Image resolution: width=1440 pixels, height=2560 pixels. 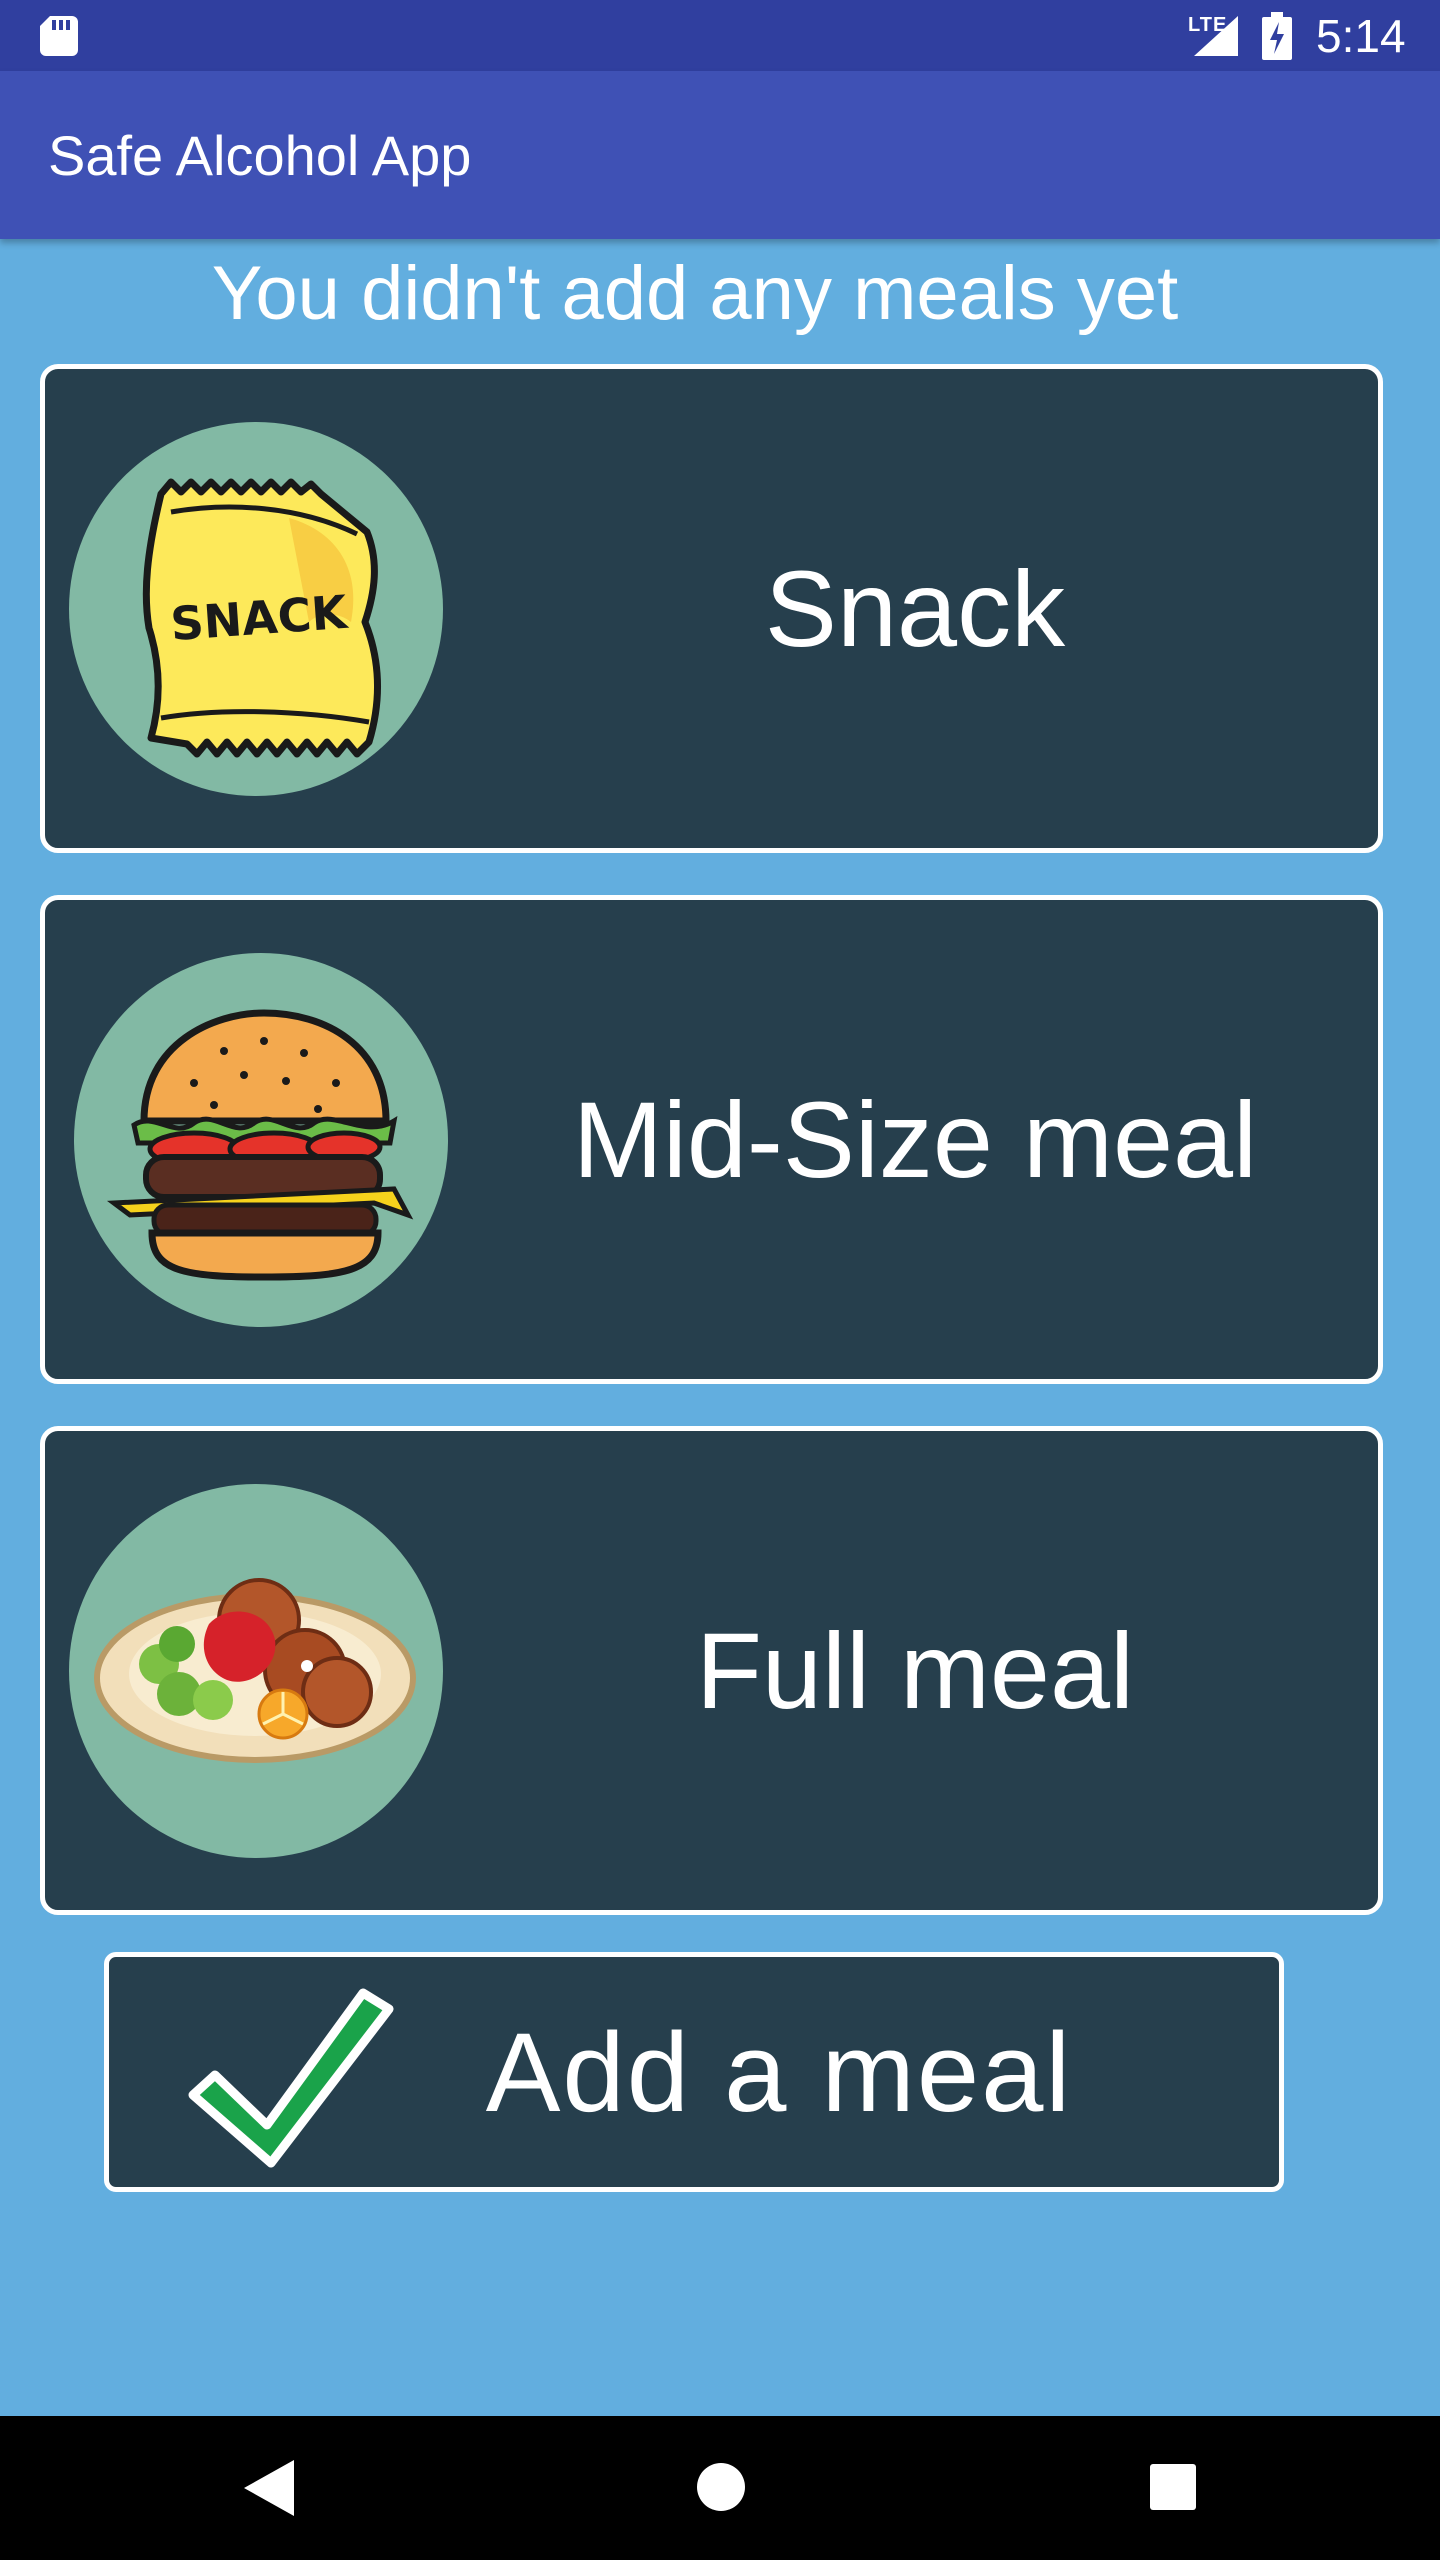 What do you see at coordinates (291, 2078) in the screenshot?
I see `checkmark-icon` at bounding box center [291, 2078].